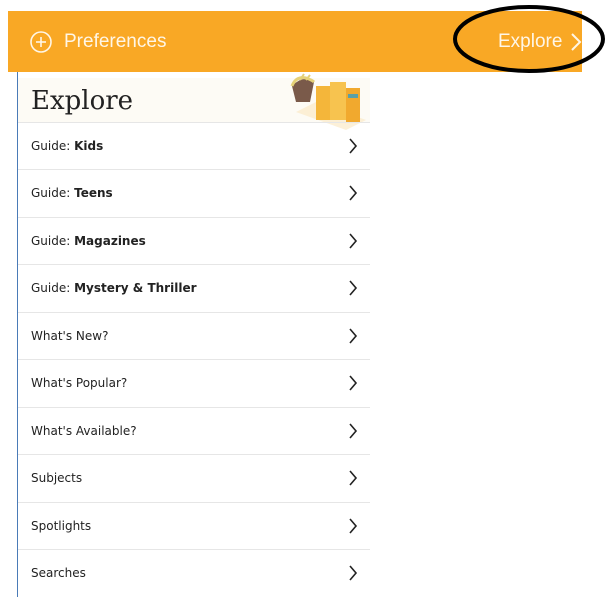  What do you see at coordinates (79, 383) in the screenshot?
I see `list-item-prefix: What's Popular?` at bounding box center [79, 383].